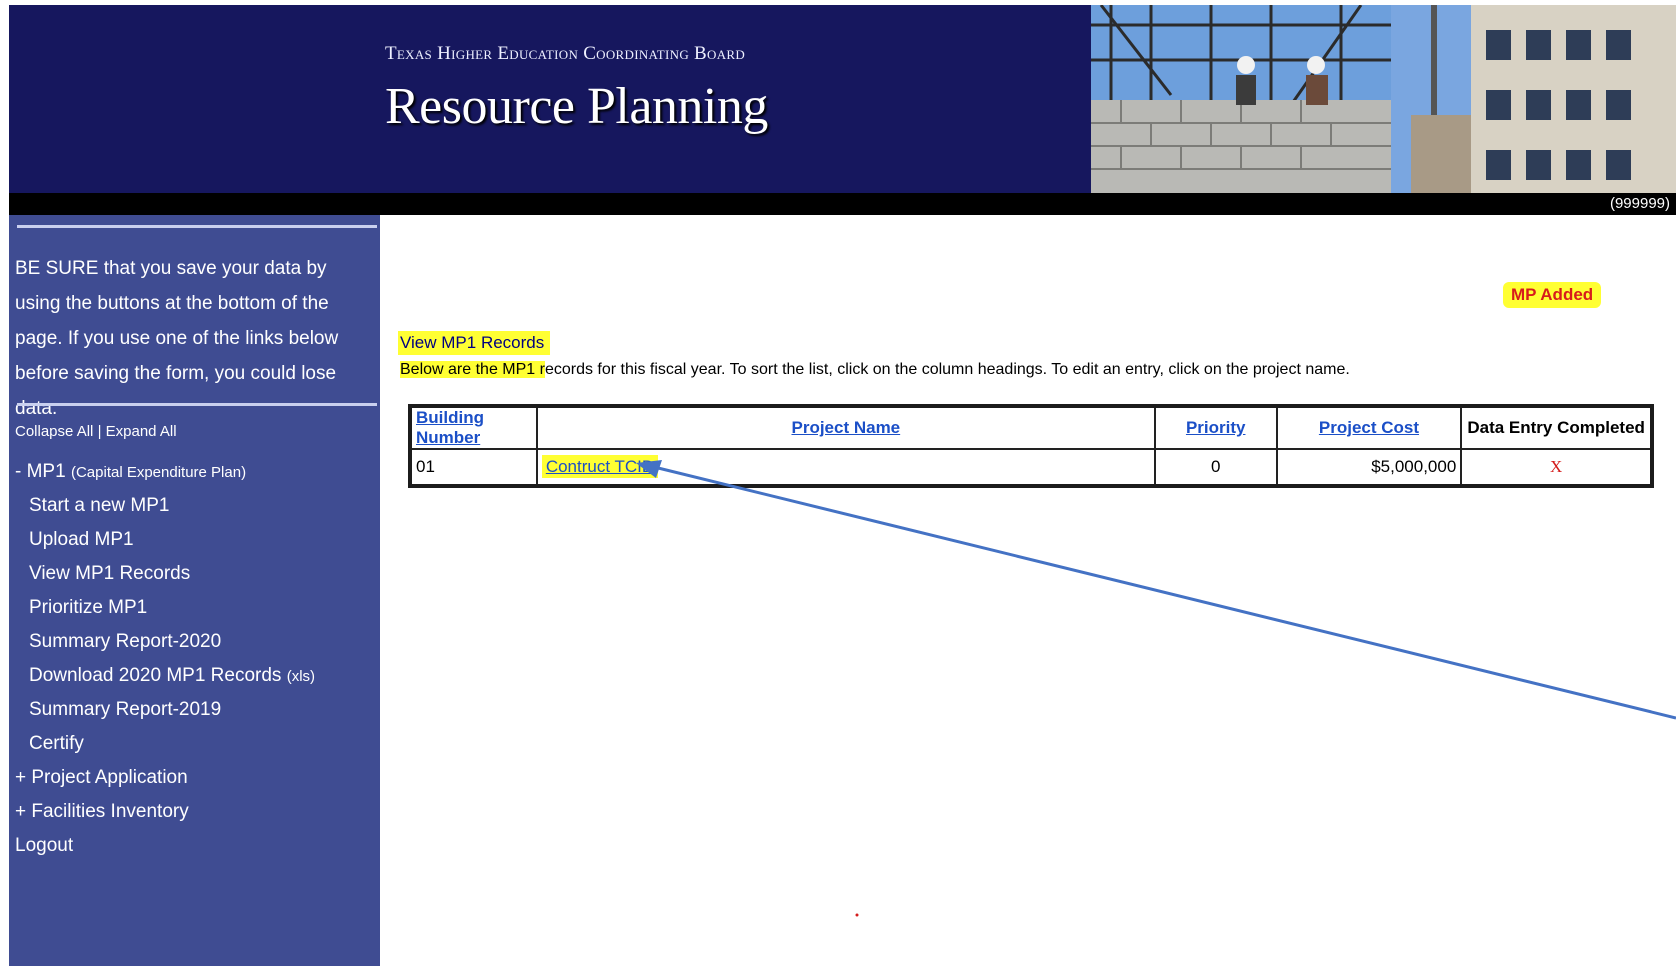  I want to click on sidebar-item-summary-report-2019: Summary Report-2019, so click(165, 710).